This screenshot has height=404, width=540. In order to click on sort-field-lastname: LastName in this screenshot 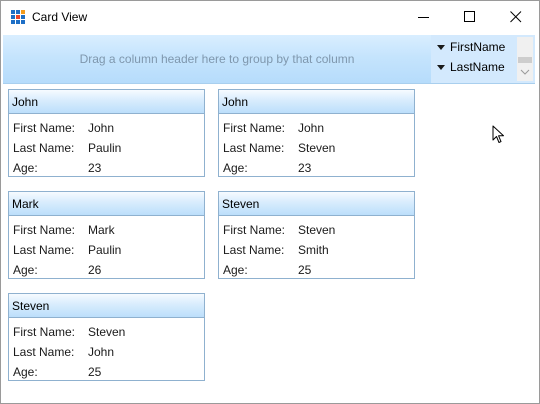, I will do `click(473, 67)`.